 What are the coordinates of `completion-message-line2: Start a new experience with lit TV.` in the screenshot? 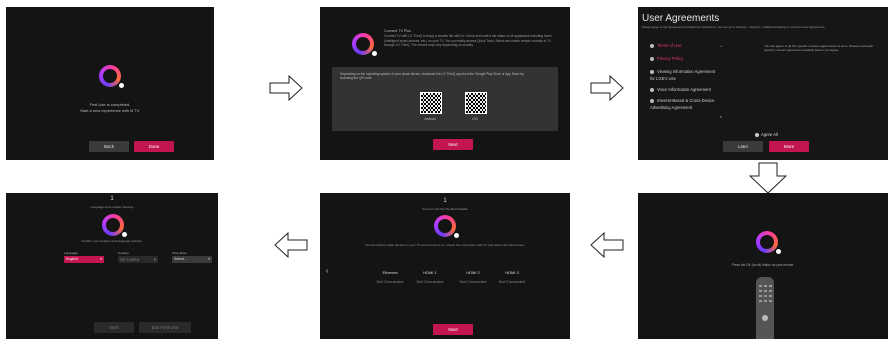 It's located at (110, 110).